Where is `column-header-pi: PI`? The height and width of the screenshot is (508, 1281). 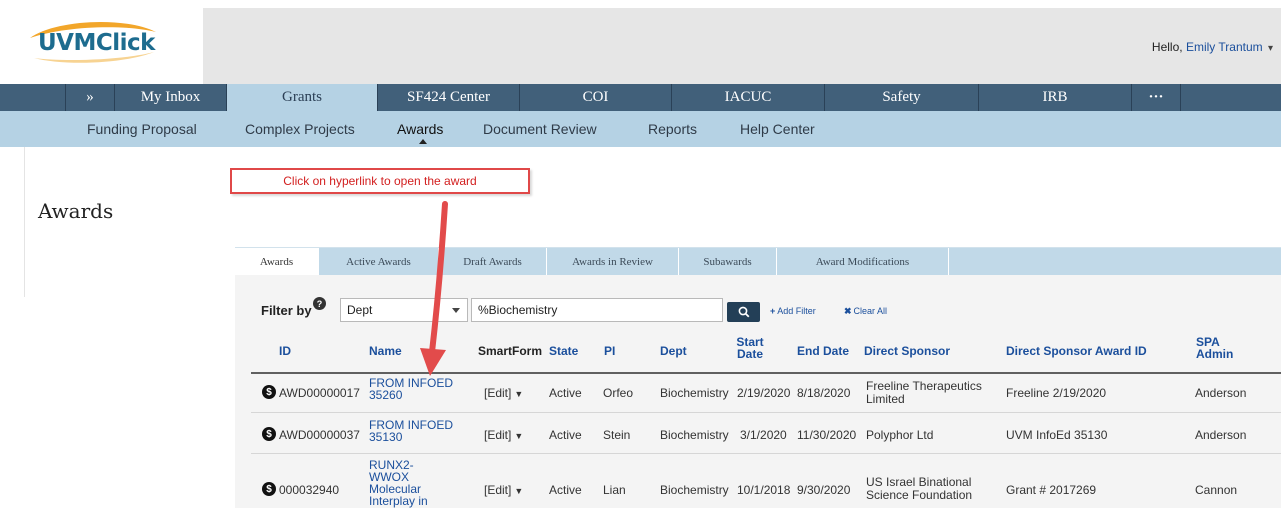 column-header-pi: PI is located at coordinates (609, 351).